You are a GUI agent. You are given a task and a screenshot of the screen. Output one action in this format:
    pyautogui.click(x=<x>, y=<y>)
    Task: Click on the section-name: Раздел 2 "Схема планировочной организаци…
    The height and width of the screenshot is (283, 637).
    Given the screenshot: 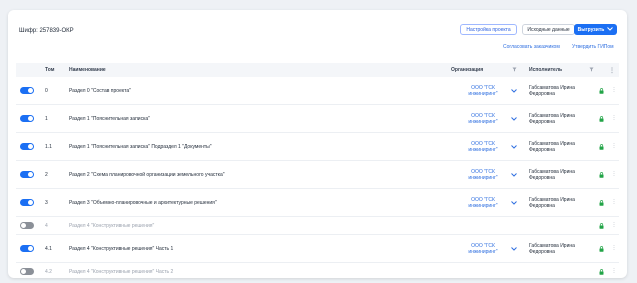 What is the action you would take?
    pyautogui.click(x=147, y=174)
    